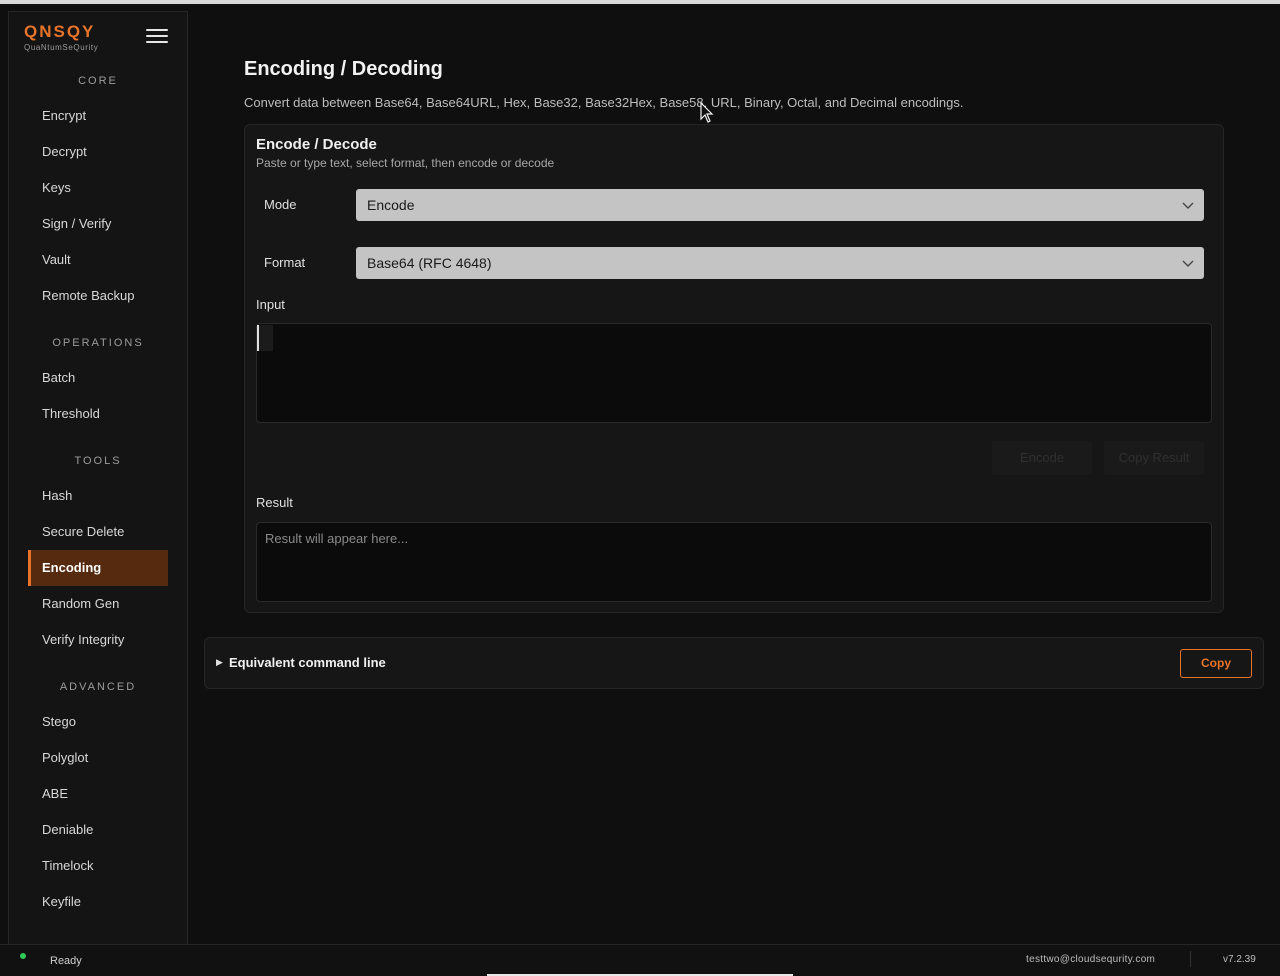  What do you see at coordinates (780, 263) in the screenshot?
I see `format-select: Base64 (RFC 4648)` at bounding box center [780, 263].